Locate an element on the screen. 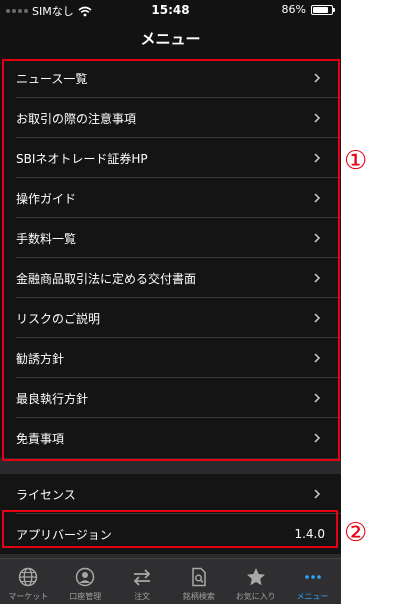 Image resolution: width=394 pixels, height=604 pixels. tab-menu: メニュー is located at coordinates (312, 581).